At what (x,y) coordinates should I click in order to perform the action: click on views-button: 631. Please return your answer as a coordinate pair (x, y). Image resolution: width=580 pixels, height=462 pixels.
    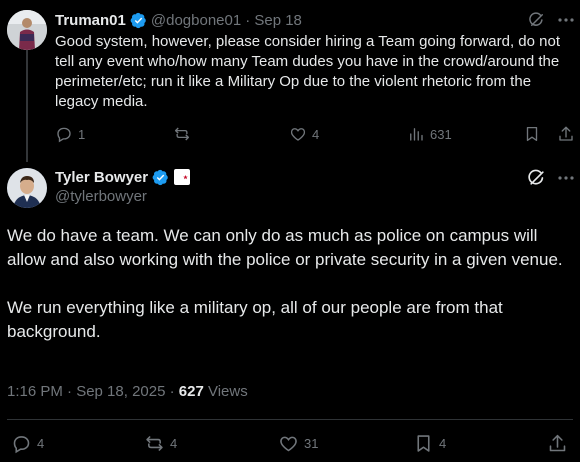
    Looking at the image, I should click on (429, 134).